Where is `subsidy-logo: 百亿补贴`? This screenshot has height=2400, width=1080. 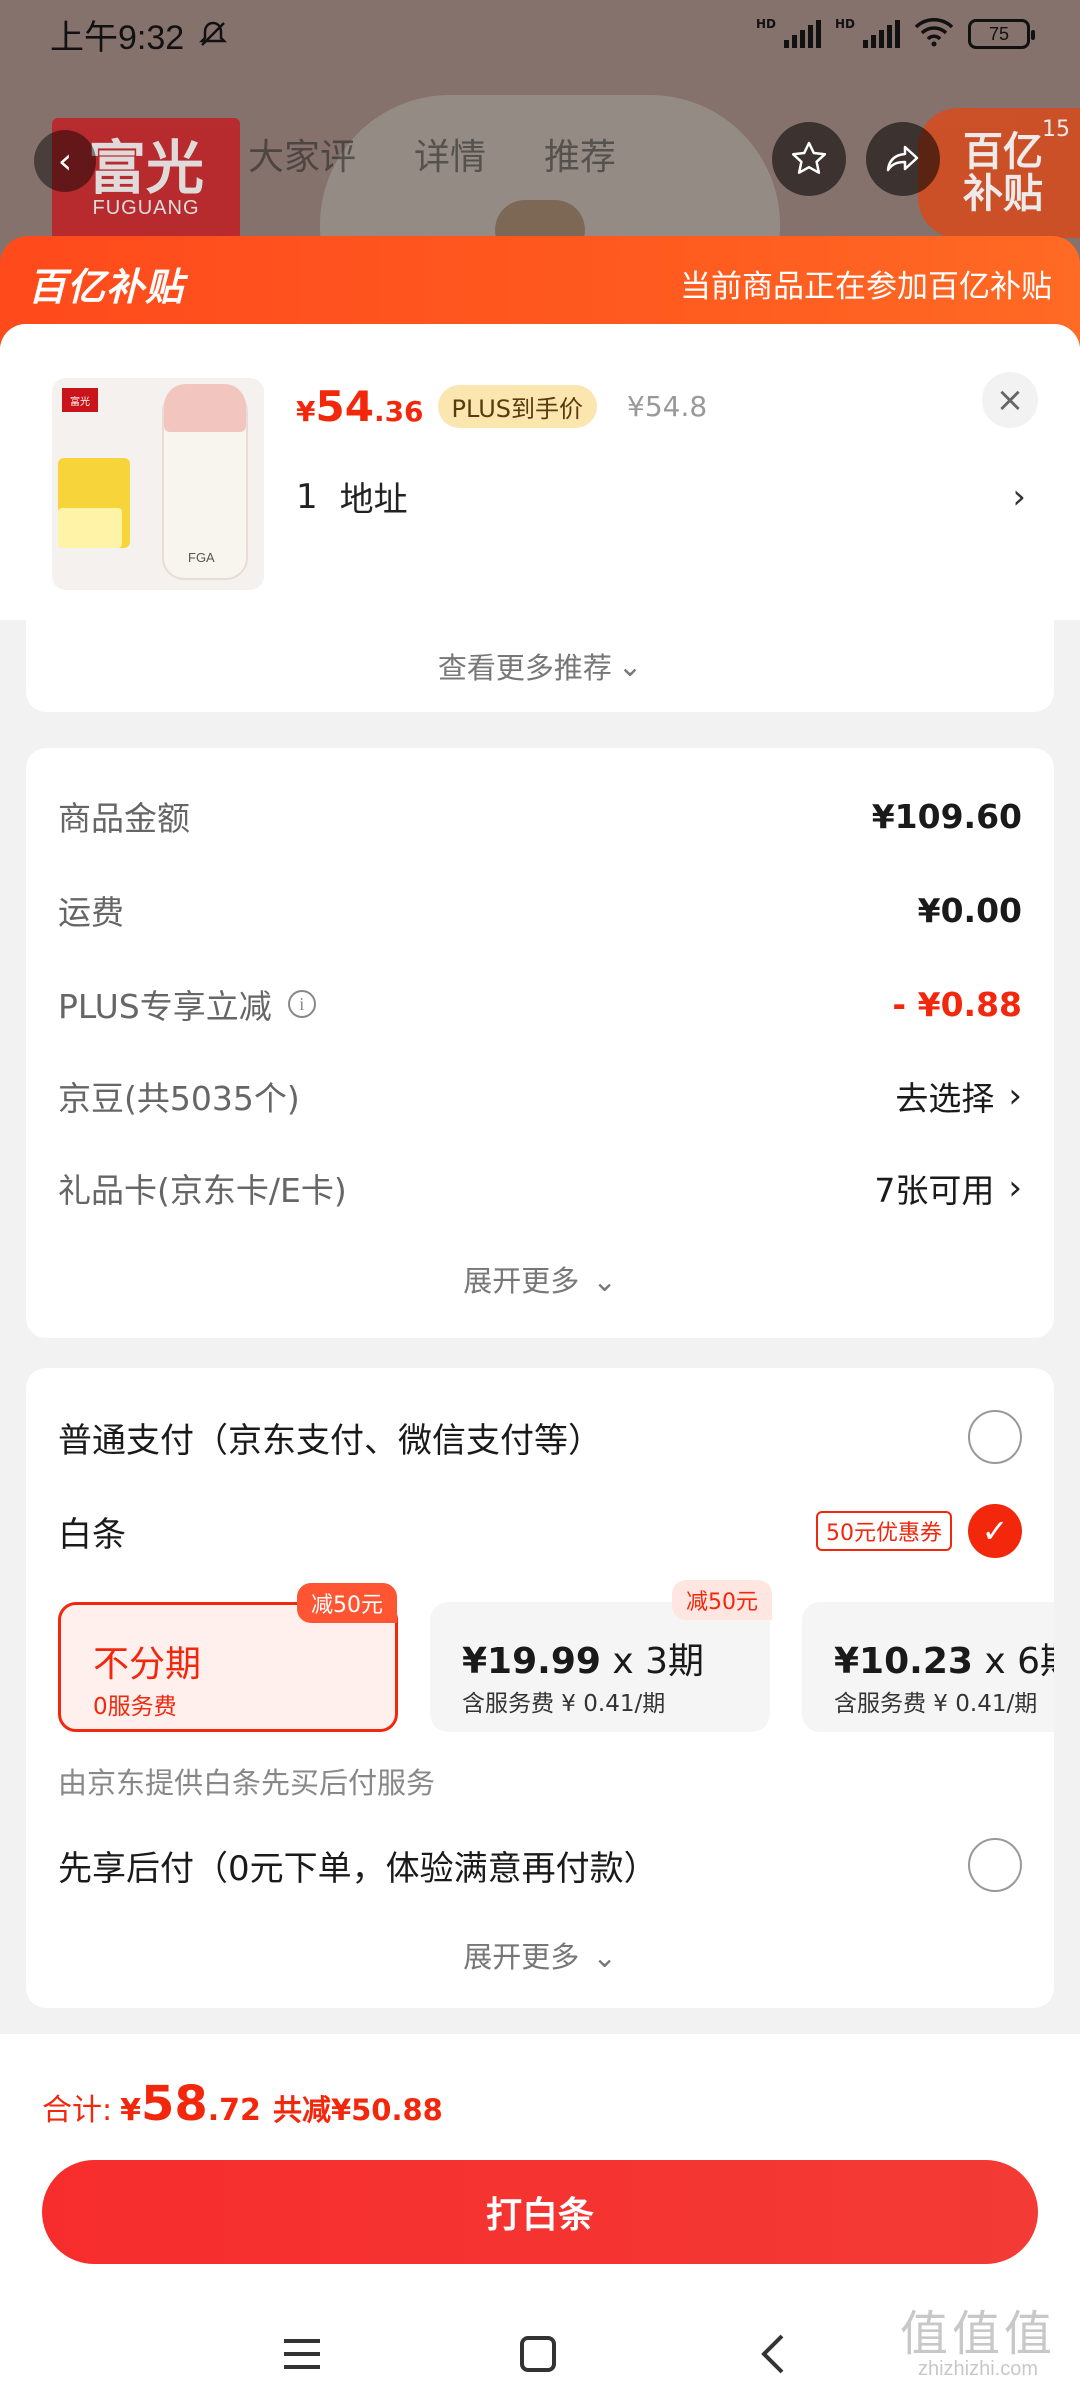
subsidy-logo: 百亿补贴 is located at coordinates (106, 286).